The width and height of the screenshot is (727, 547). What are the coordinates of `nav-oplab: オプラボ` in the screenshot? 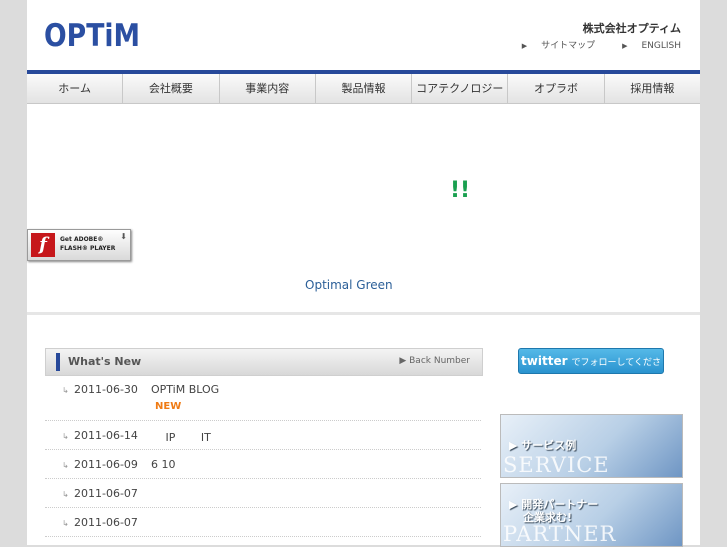 It's located at (556, 88).